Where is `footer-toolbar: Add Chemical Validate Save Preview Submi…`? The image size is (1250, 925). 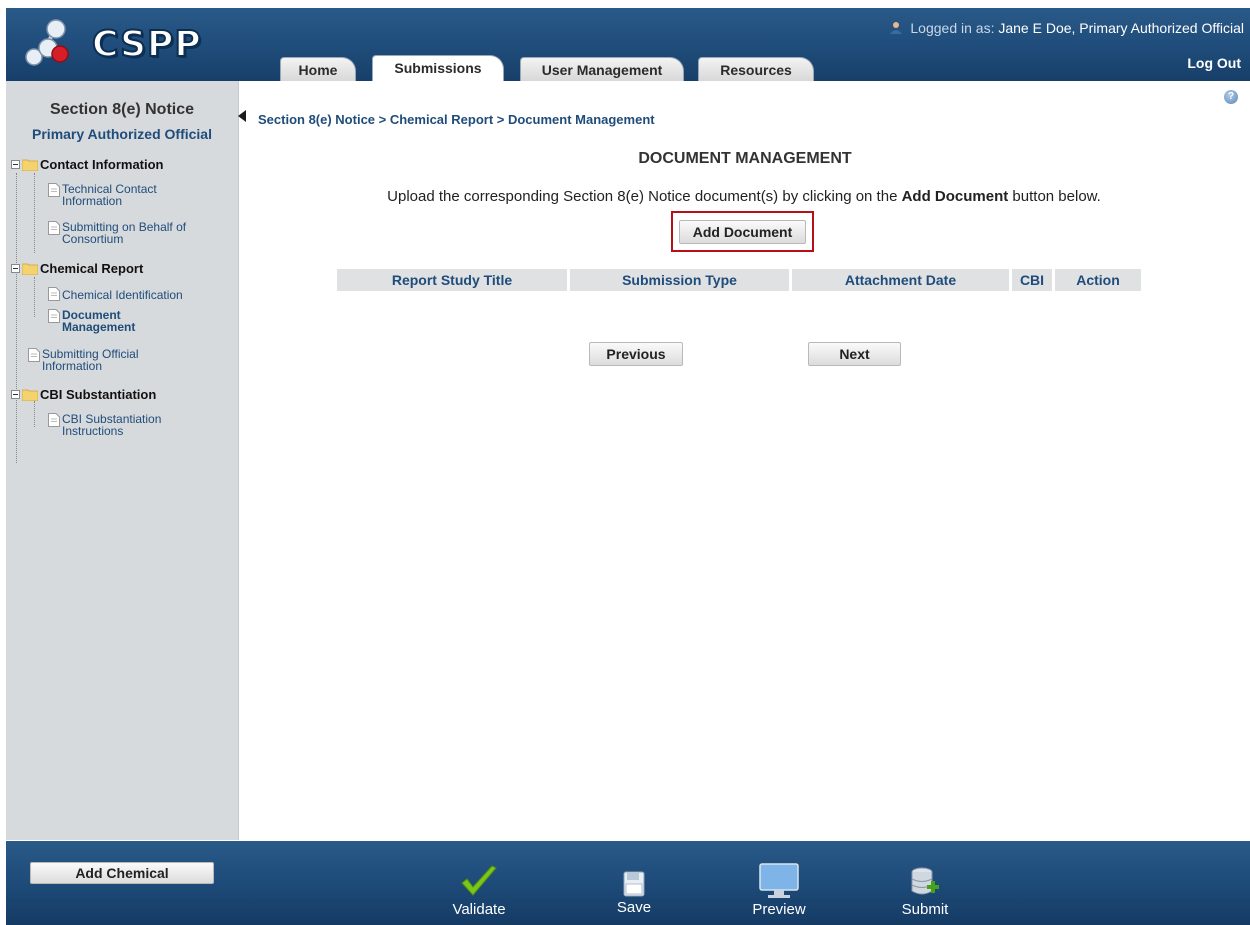
footer-toolbar: Add Chemical Validate Save Preview Submi… is located at coordinates (628, 883).